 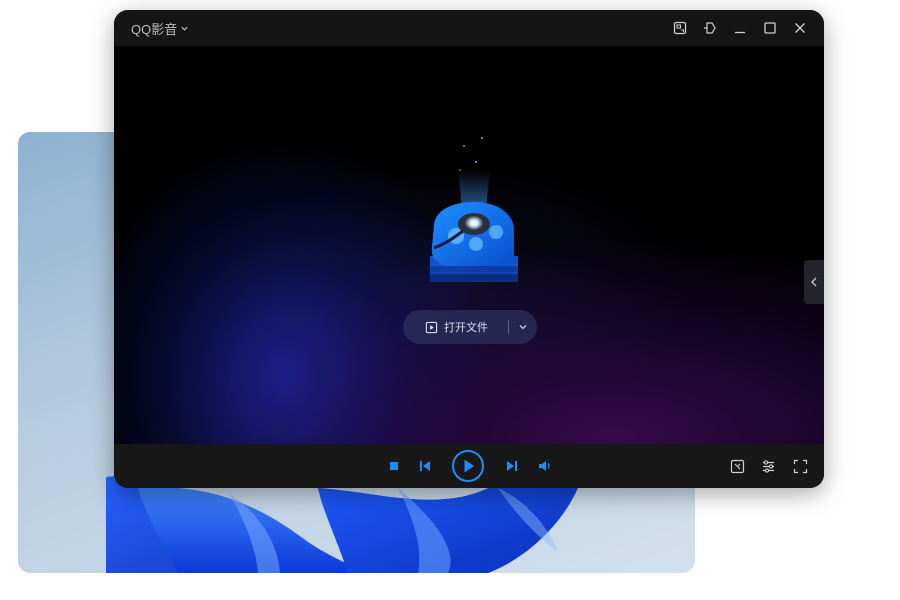 I want to click on video-edit-icon, so click(x=737, y=466).